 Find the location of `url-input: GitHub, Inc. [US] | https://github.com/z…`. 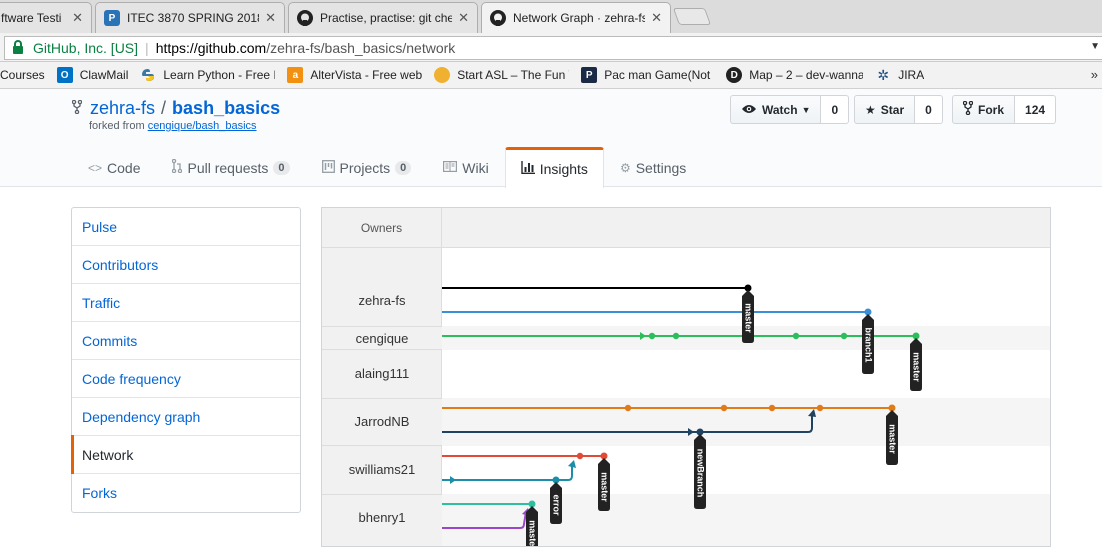

url-input: GitHub, Inc. [US] | https://github.com/z… is located at coordinates (553, 48).